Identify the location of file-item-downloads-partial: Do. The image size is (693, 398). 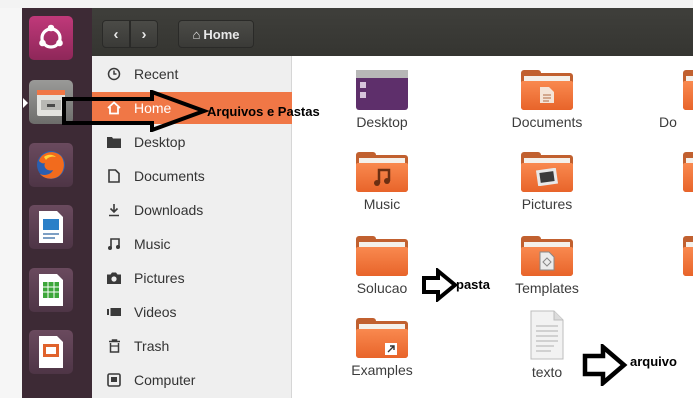
(676, 100).